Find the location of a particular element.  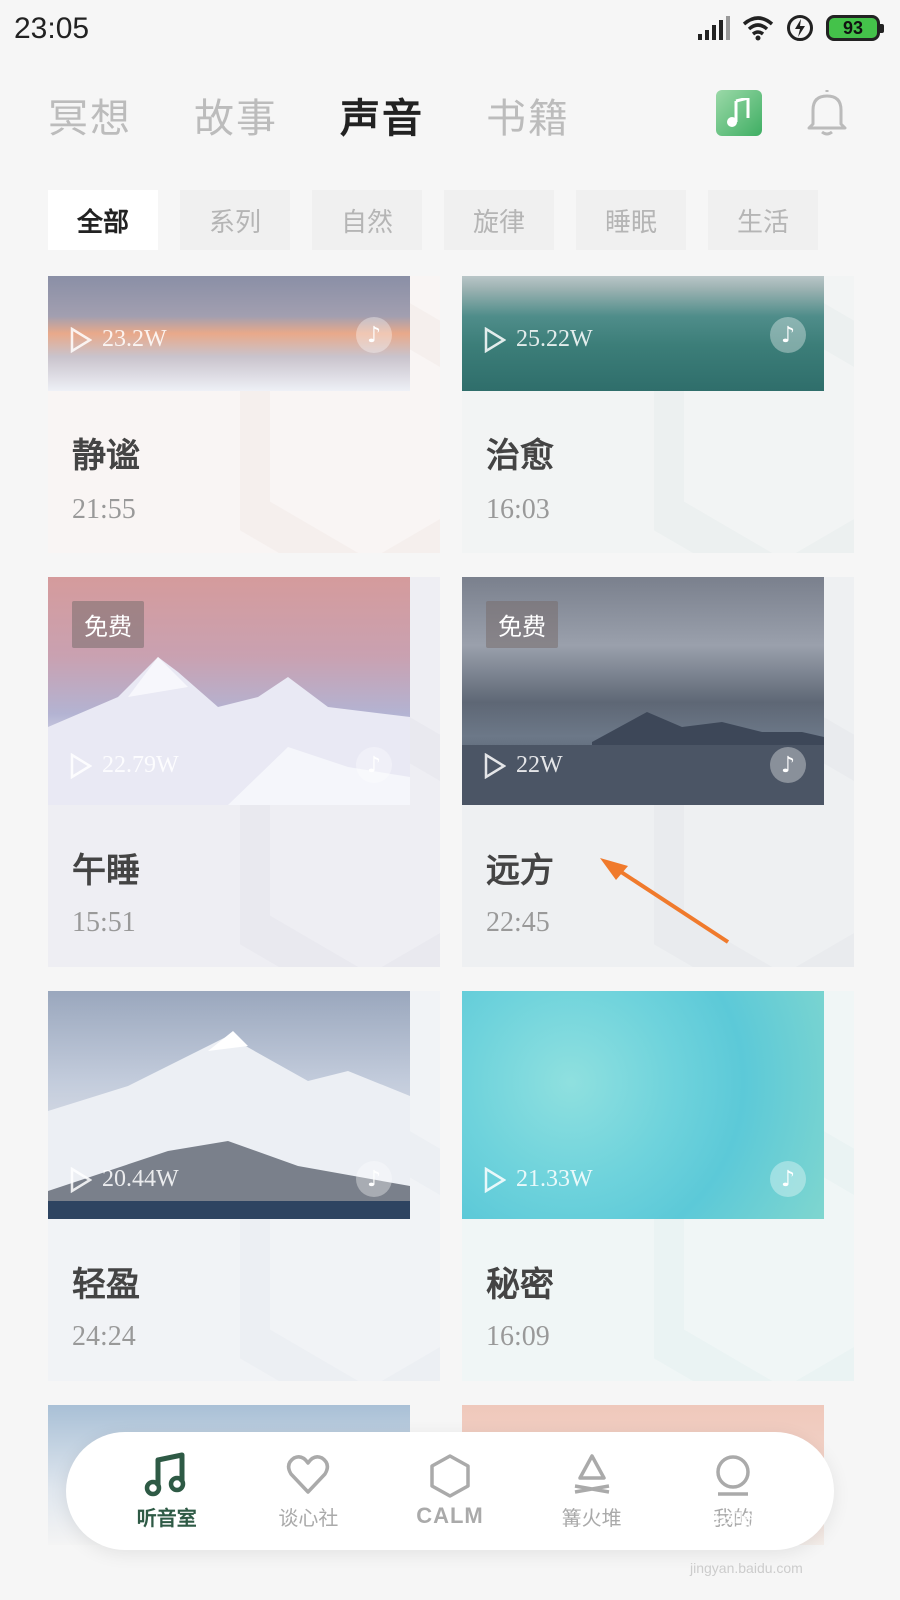

card-thumbnail: 23.2W ♪ is located at coordinates (229, 333).